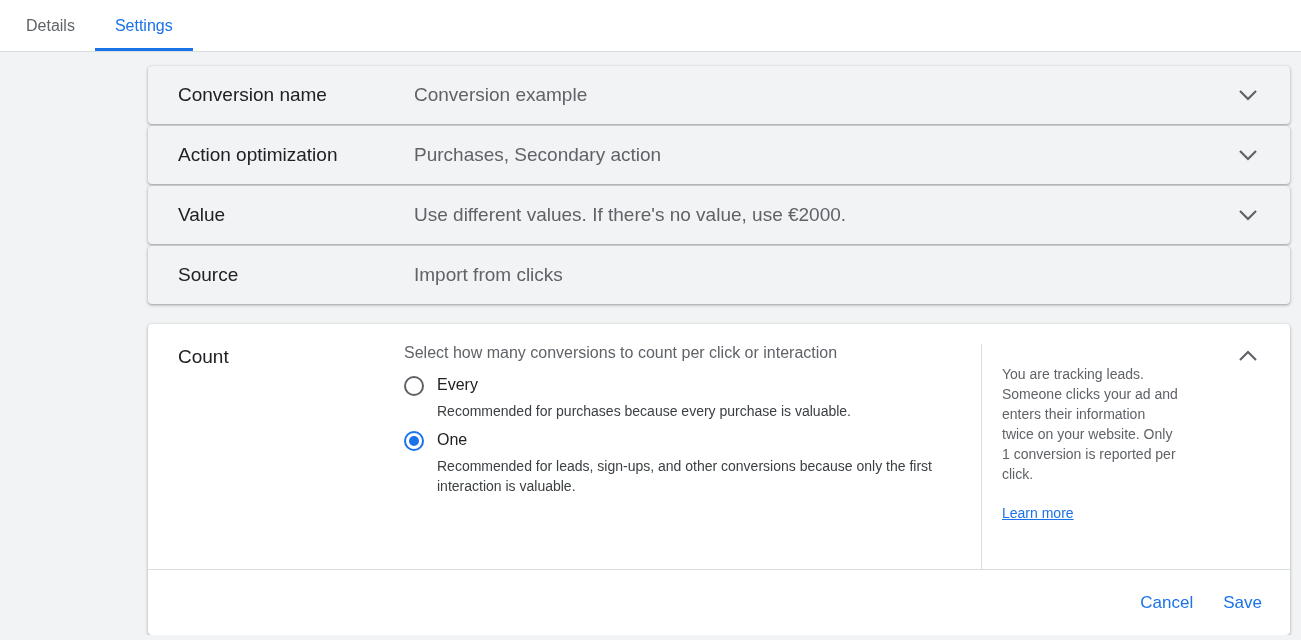 Image resolution: width=1301 pixels, height=640 pixels. What do you see at coordinates (621, 353) in the screenshot?
I see `prompt-text: Select how many conversions to count per click or interaction` at bounding box center [621, 353].